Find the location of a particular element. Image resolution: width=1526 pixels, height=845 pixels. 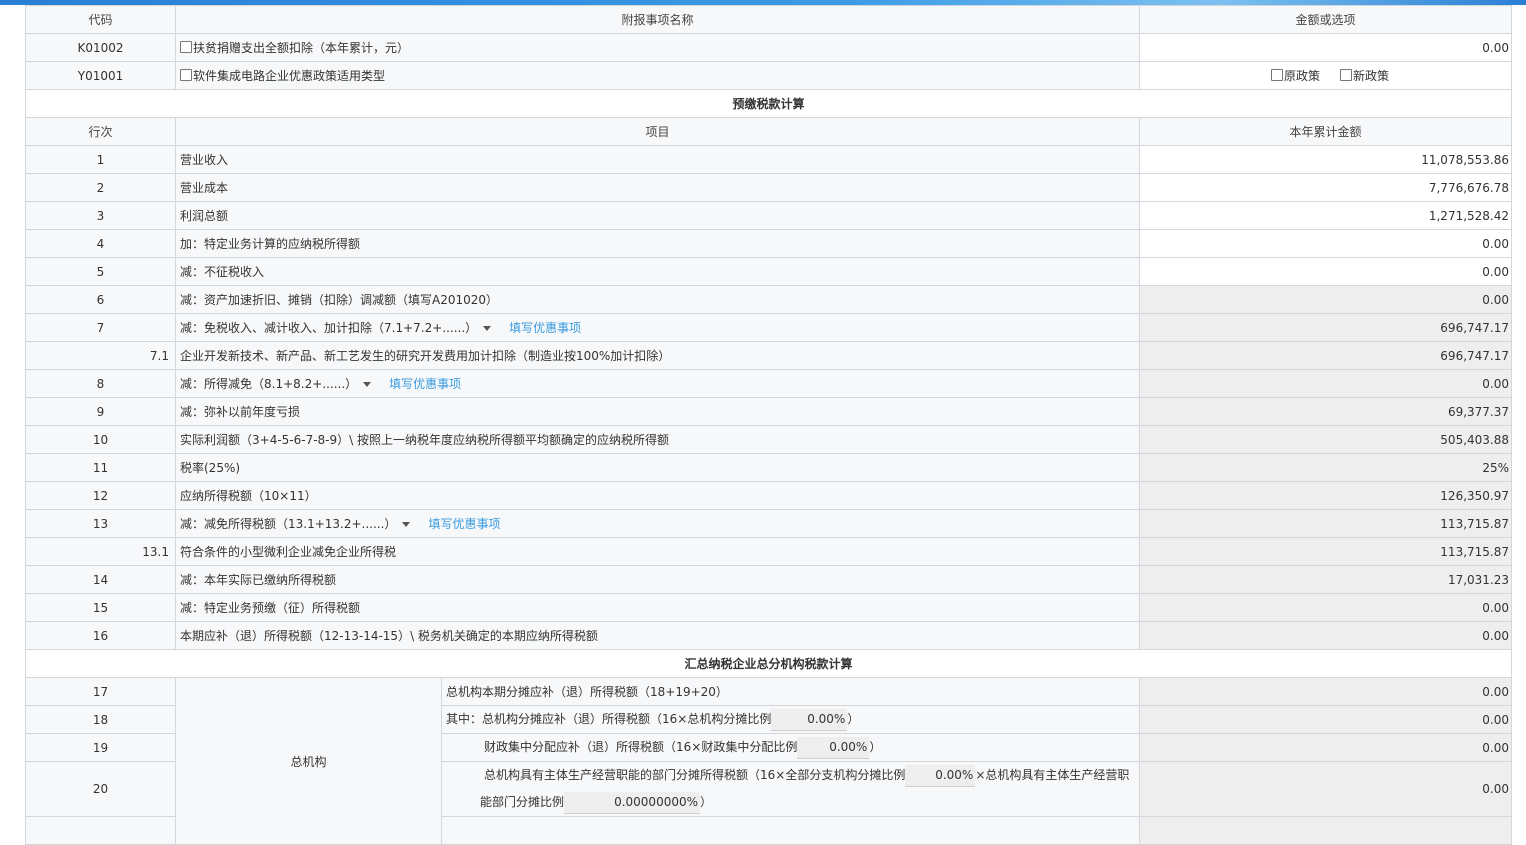

table-row: 11 税率(25%) 25% is located at coordinates (769, 467).